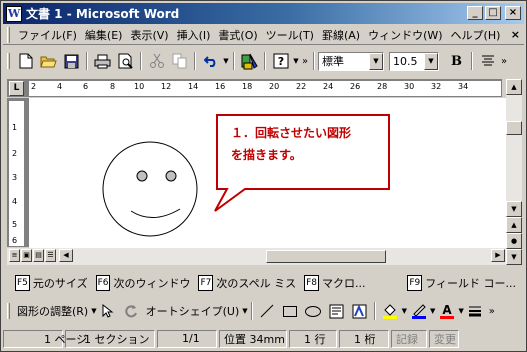 The image size is (527, 352). I want to click on toolbar-overflow-icon-2: », so click(504, 61).